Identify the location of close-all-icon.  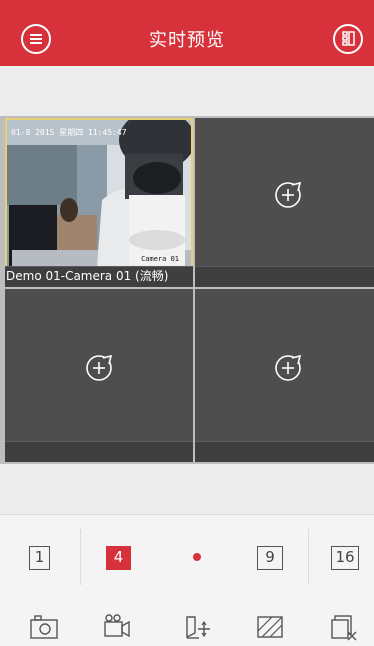
(345, 627).